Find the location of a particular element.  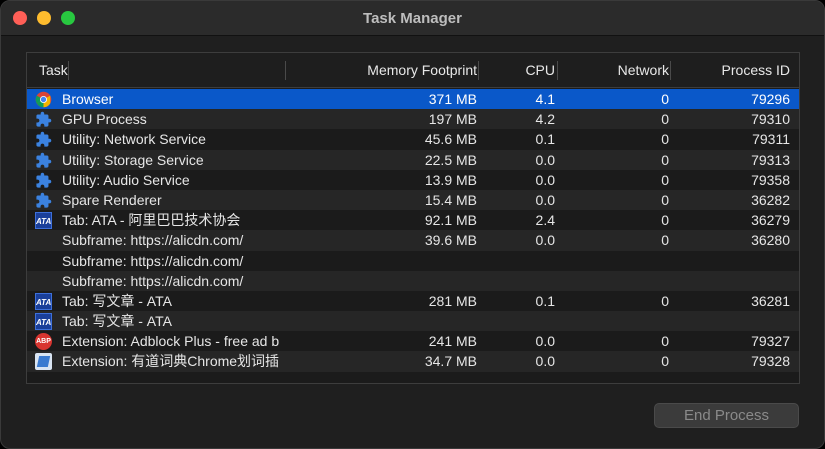

abp-icon: ABP is located at coordinates (43, 342).